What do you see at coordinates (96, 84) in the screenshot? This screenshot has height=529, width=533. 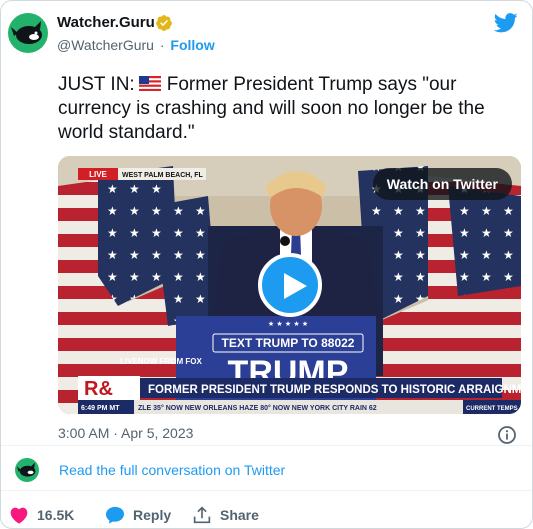 I see `tweet-prefix: JUST IN:` at bounding box center [96, 84].